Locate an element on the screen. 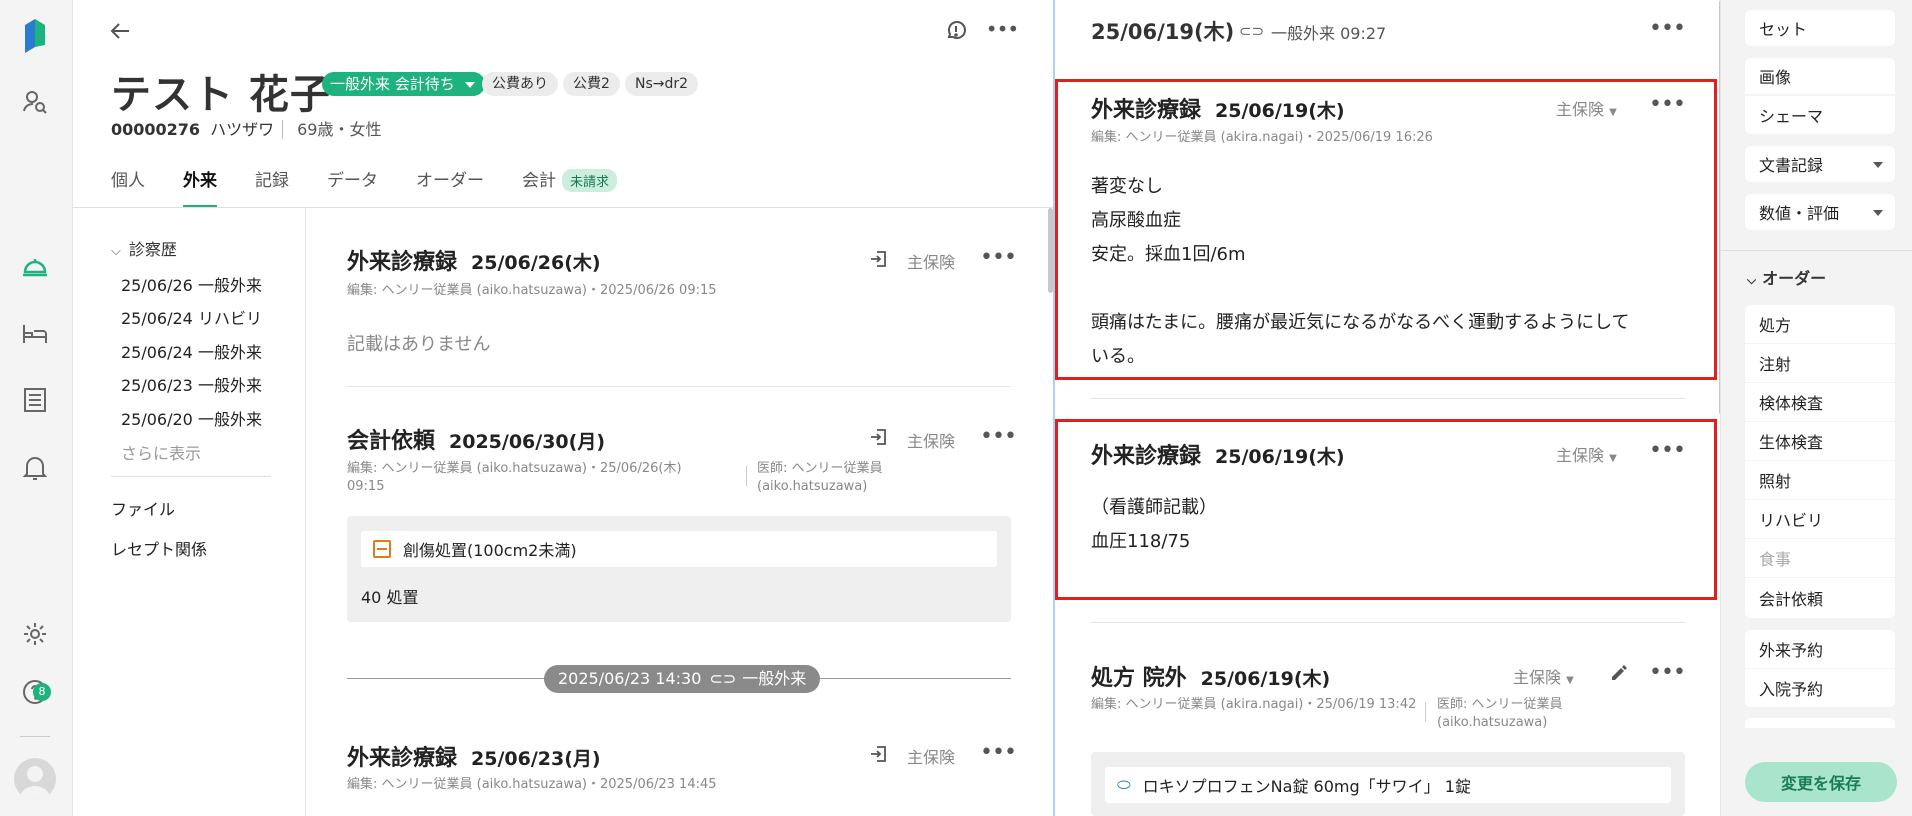 The image size is (1912, 816). tab-outpatient: 外来 is located at coordinates (200, 187).